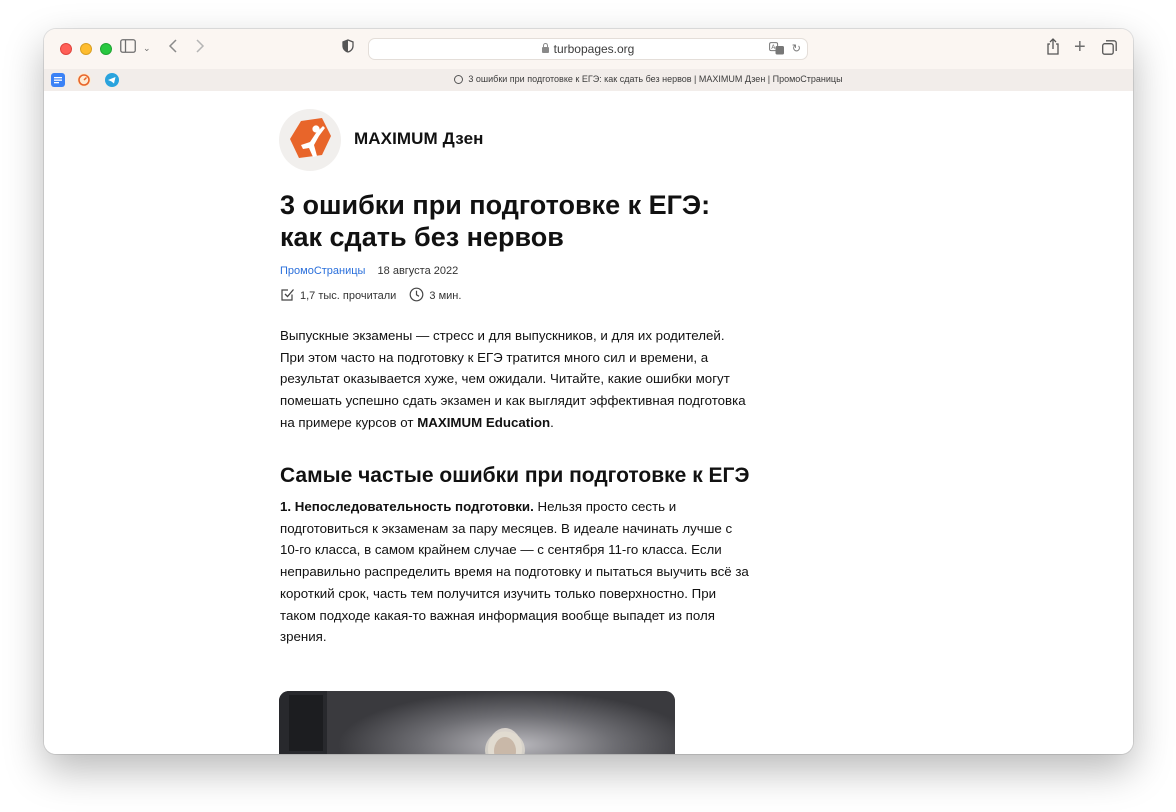 This screenshot has width=1176, height=812. Describe the element at coordinates (128, 49) in the screenshot. I see `sidebar-toggle-icon` at that location.